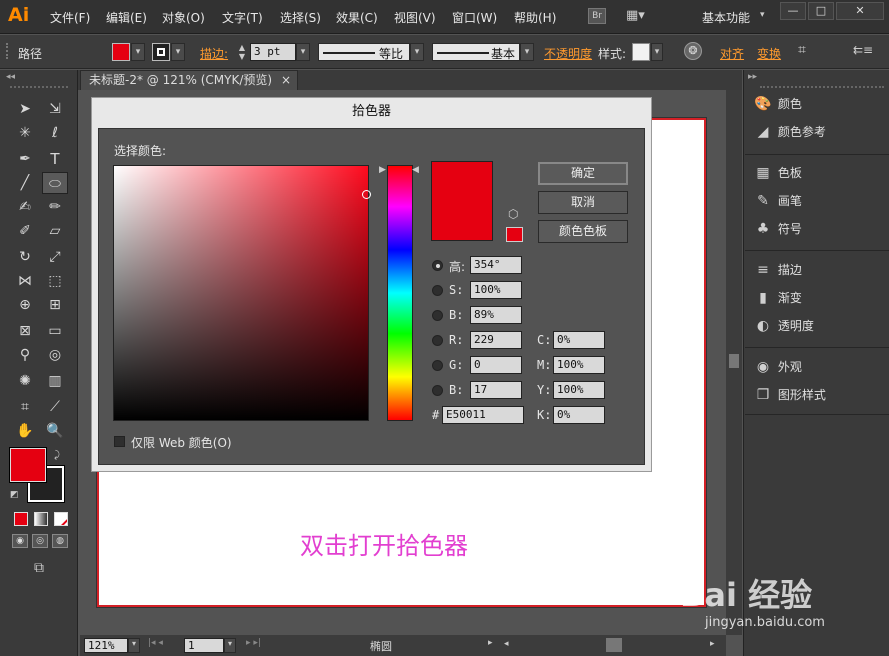 This screenshot has height=656, width=889. I want to click on hue-slider-right-arrow-icon: ◀, so click(415, 170).